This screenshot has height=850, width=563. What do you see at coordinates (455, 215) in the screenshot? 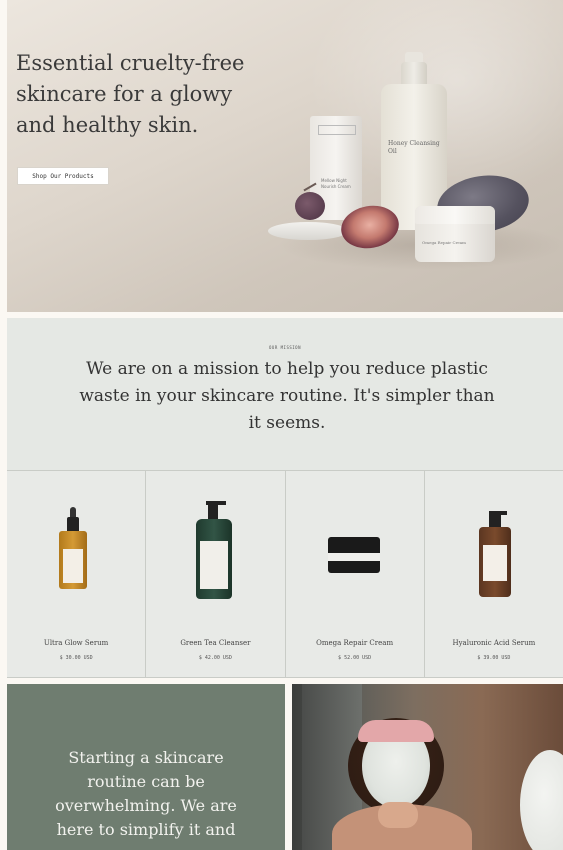
I see `jar-lid` at bounding box center [455, 215].